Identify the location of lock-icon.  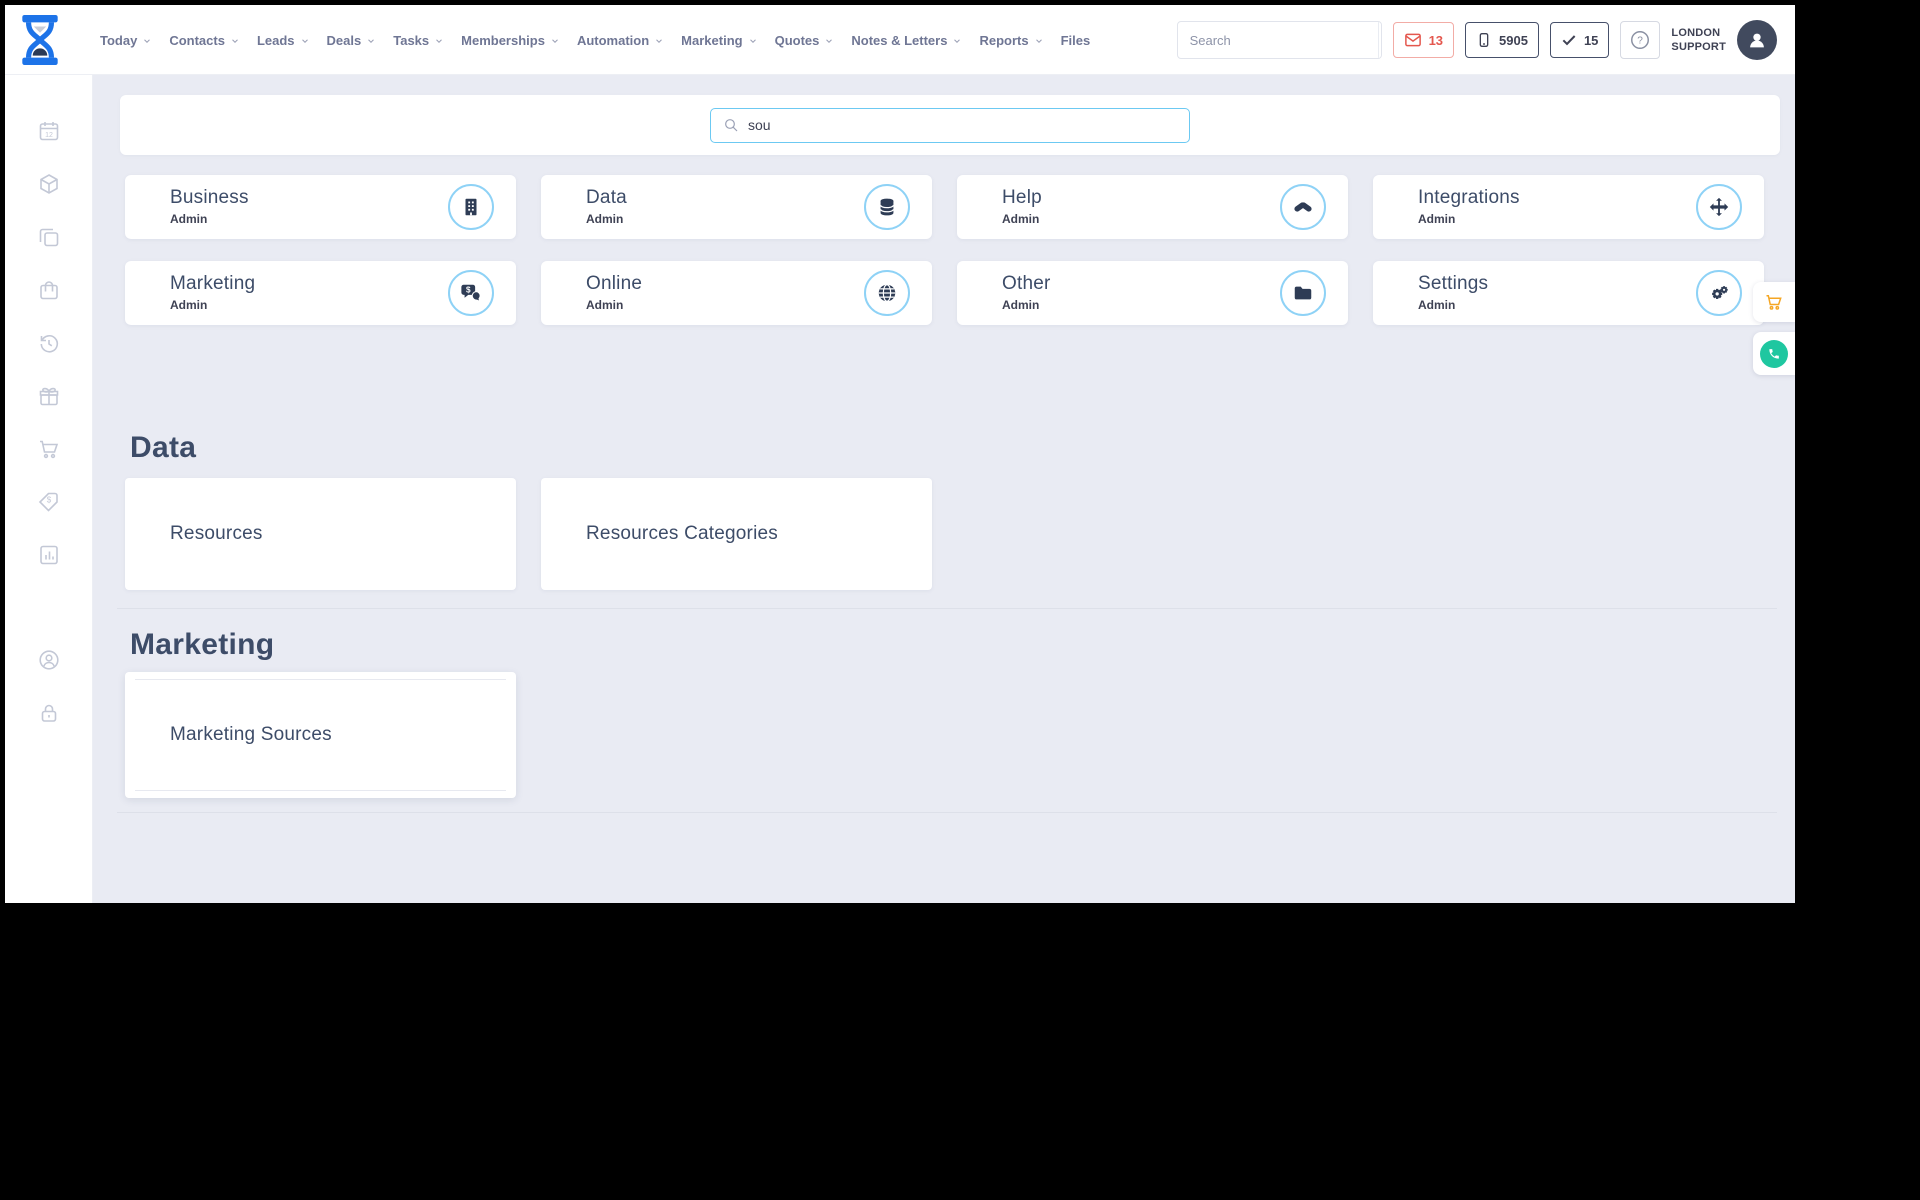
(48, 713).